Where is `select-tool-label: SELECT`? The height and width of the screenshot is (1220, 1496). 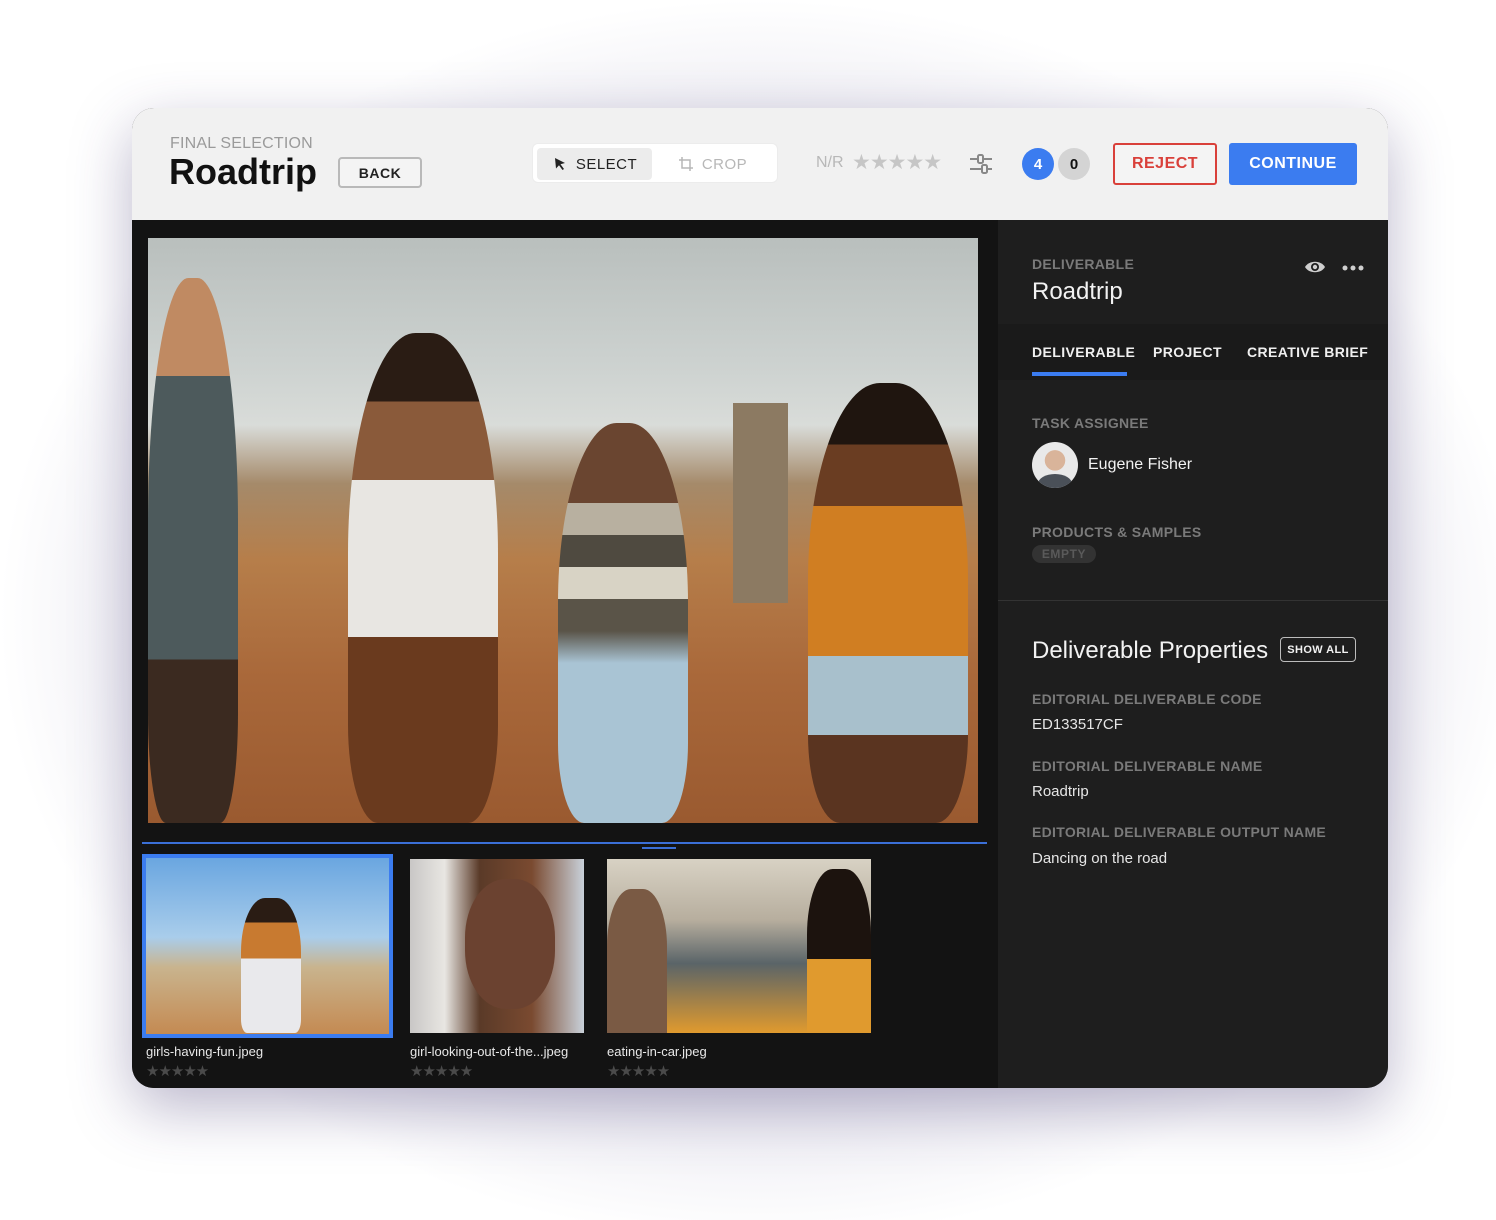
select-tool-label: SELECT is located at coordinates (606, 164).